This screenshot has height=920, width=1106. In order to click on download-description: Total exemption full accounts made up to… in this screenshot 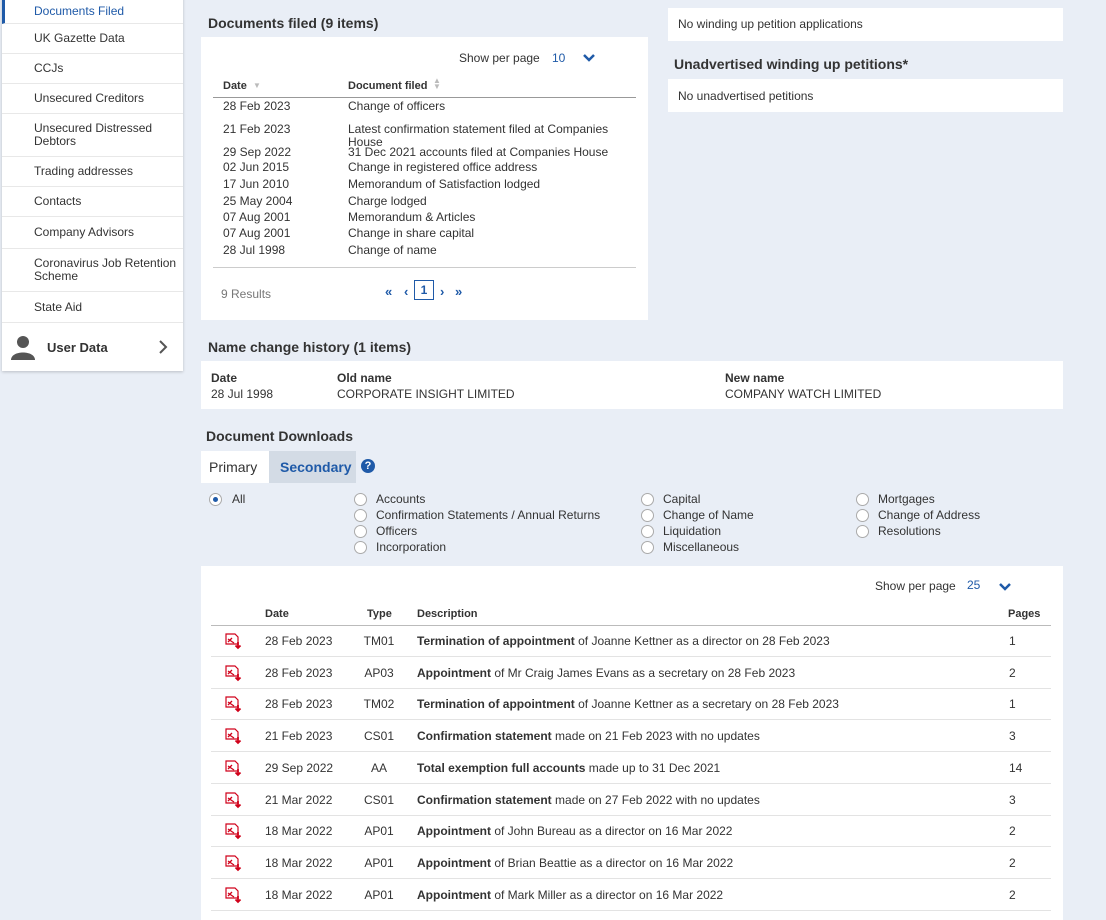, I will do `click(568, 768)`.